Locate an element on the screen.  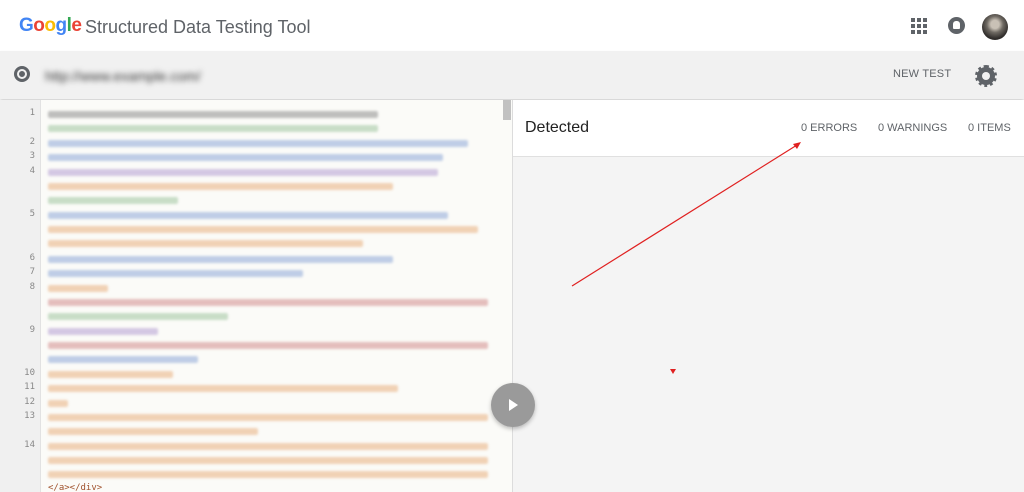
line-number: 1 is located at coordinates (32, 113).